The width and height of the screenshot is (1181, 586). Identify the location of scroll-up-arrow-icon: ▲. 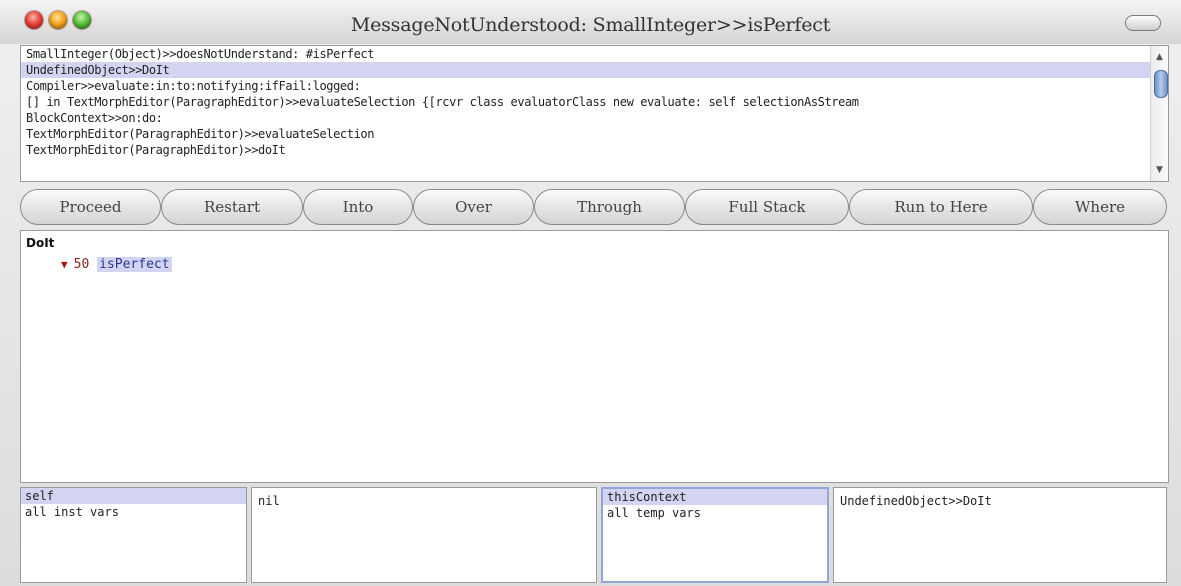
(1159, 57).